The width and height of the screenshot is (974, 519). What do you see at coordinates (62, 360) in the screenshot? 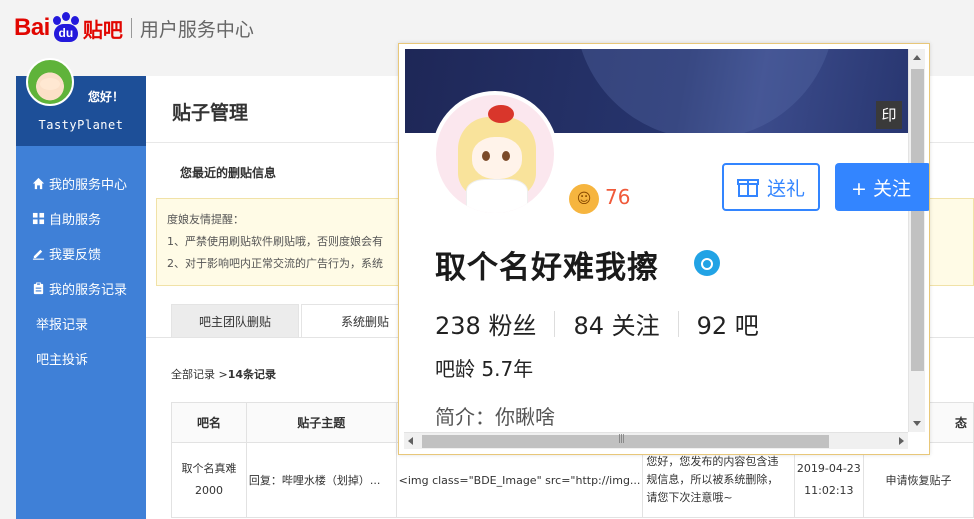
I see `sidebar-item-label: 吧主投诉` at bounding box center [62, 360].